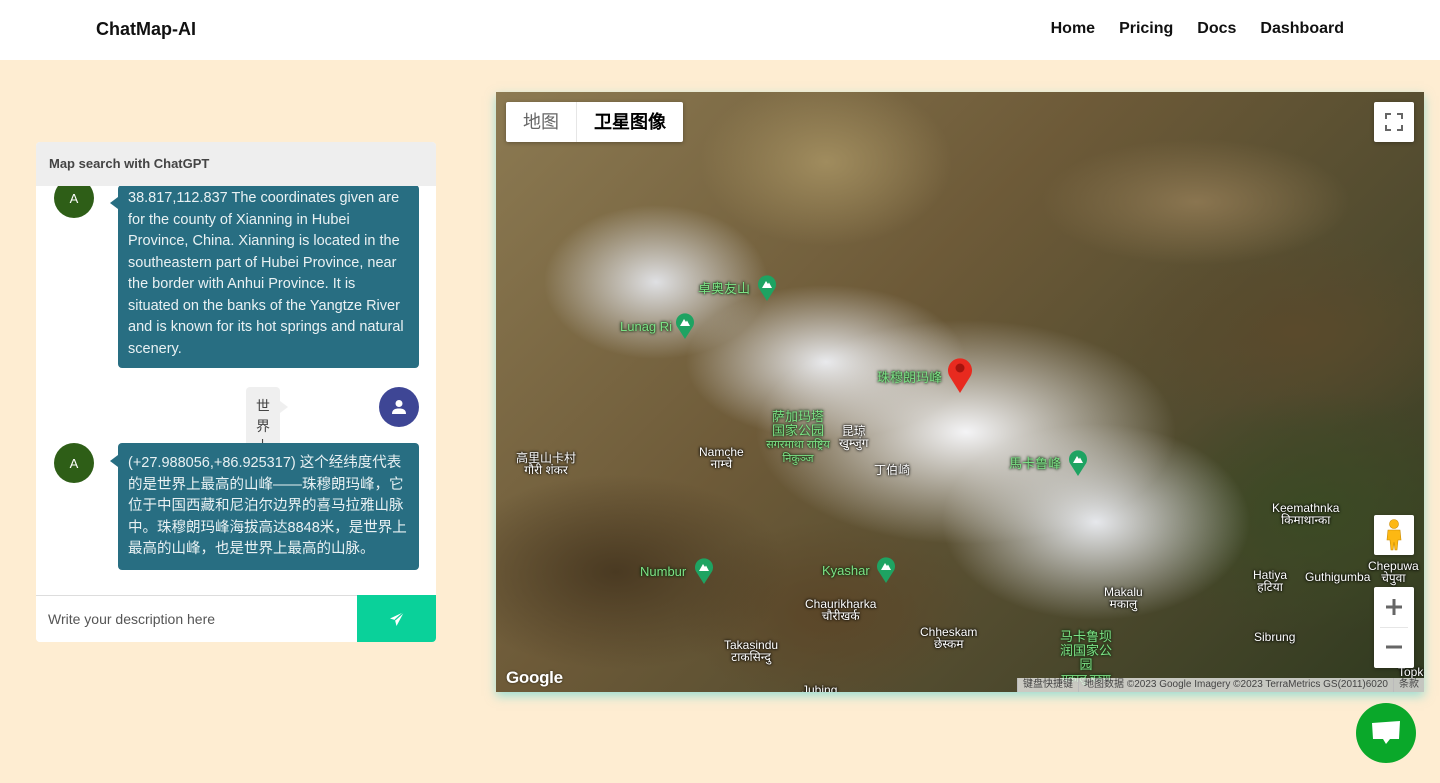  I want to click on peak-label: 馬卡鲁峰, so click(1035, 463).